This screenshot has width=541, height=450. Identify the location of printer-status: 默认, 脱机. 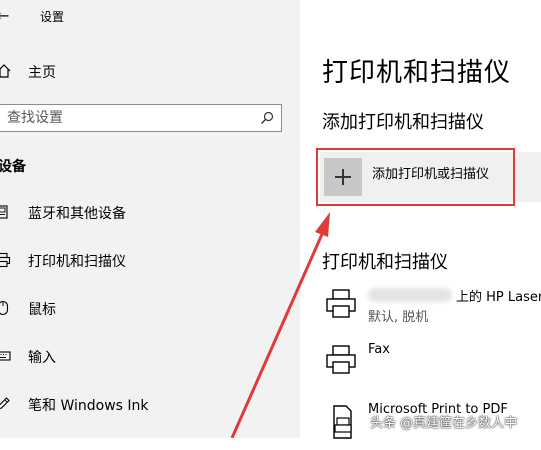
(398, 317).